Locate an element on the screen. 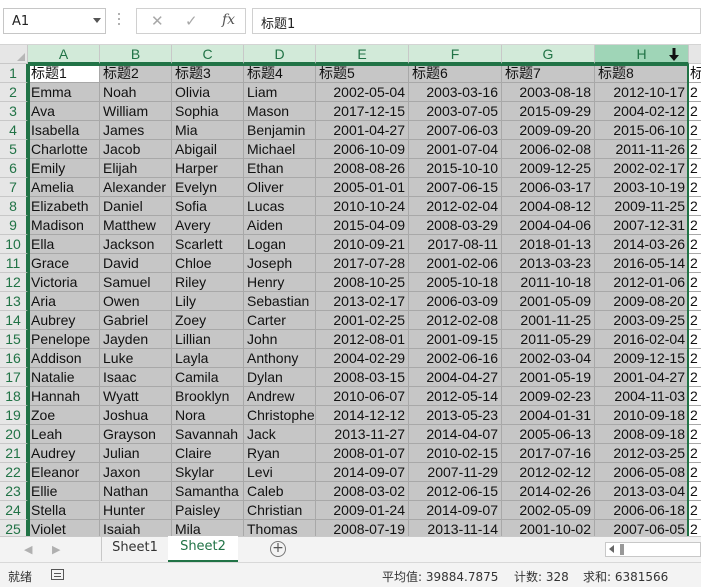 The image size is (701, 587). table-cell: Addison is located at coordinates (64, 358).